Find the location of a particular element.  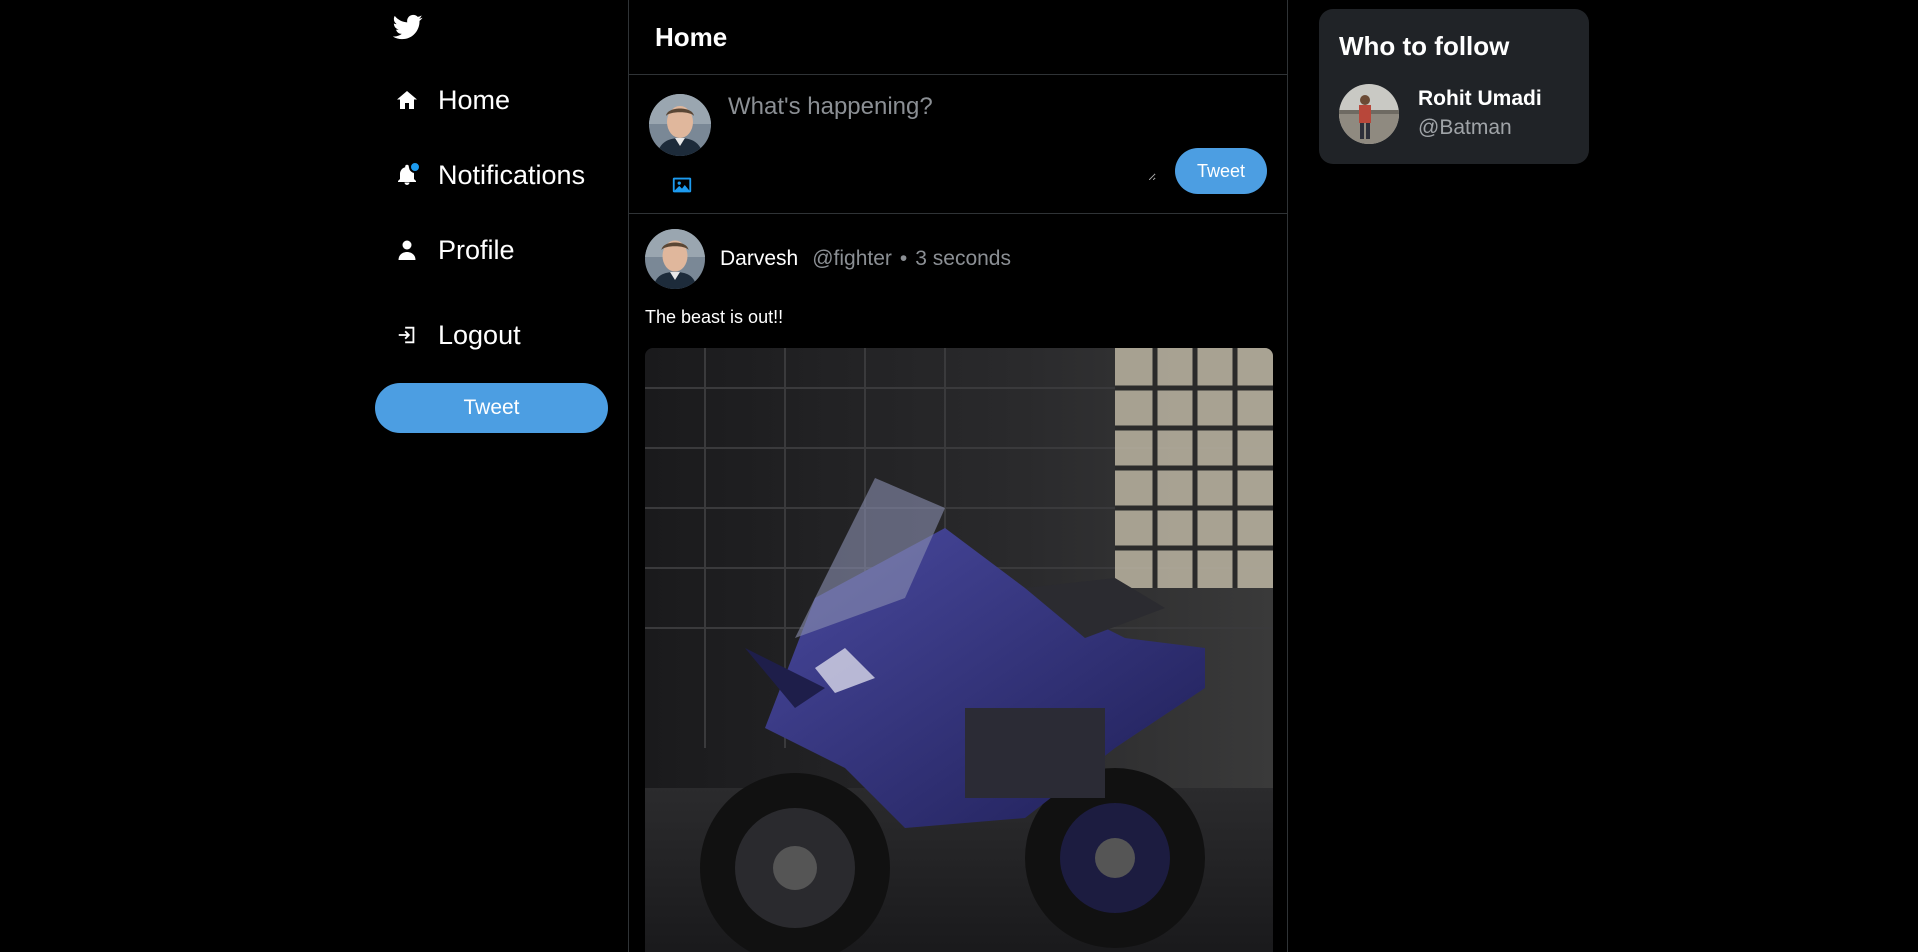

nav-item-label: Home is located at coordinates (474, 99).